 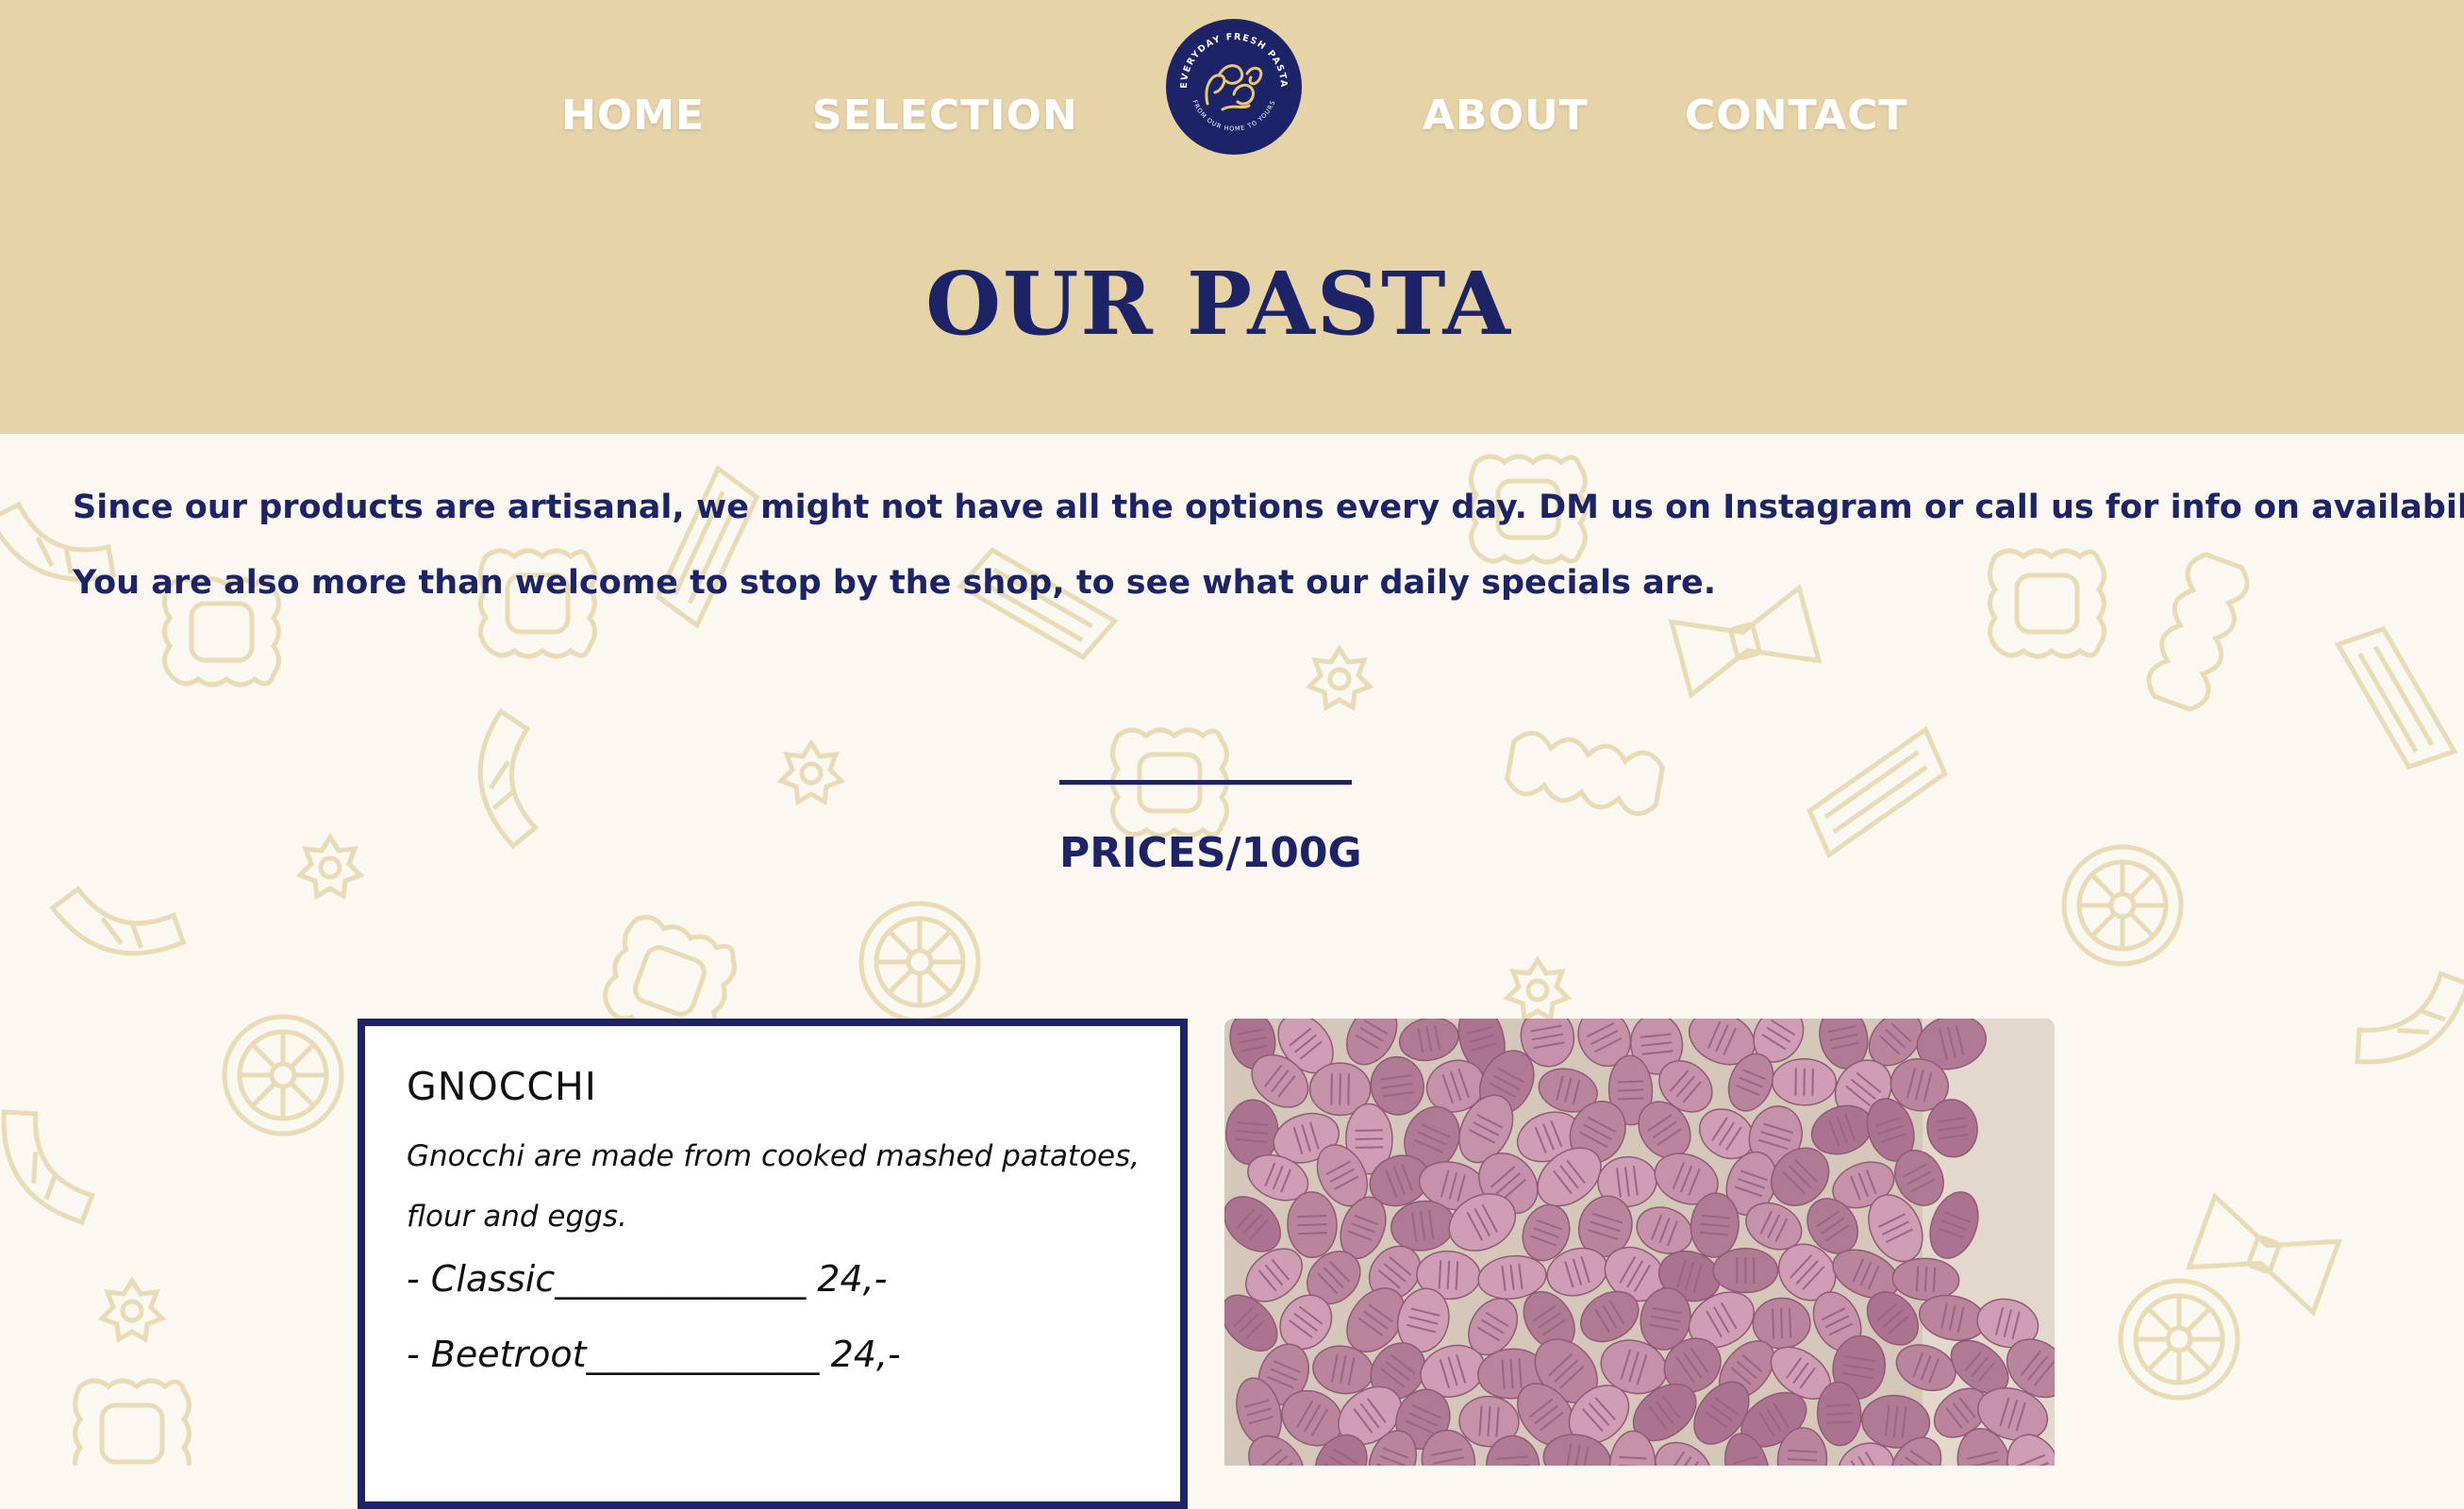 I want to click on logo-bottom-text: FROM OUR HOME TO YOURS, so click(x=1233, y=116).